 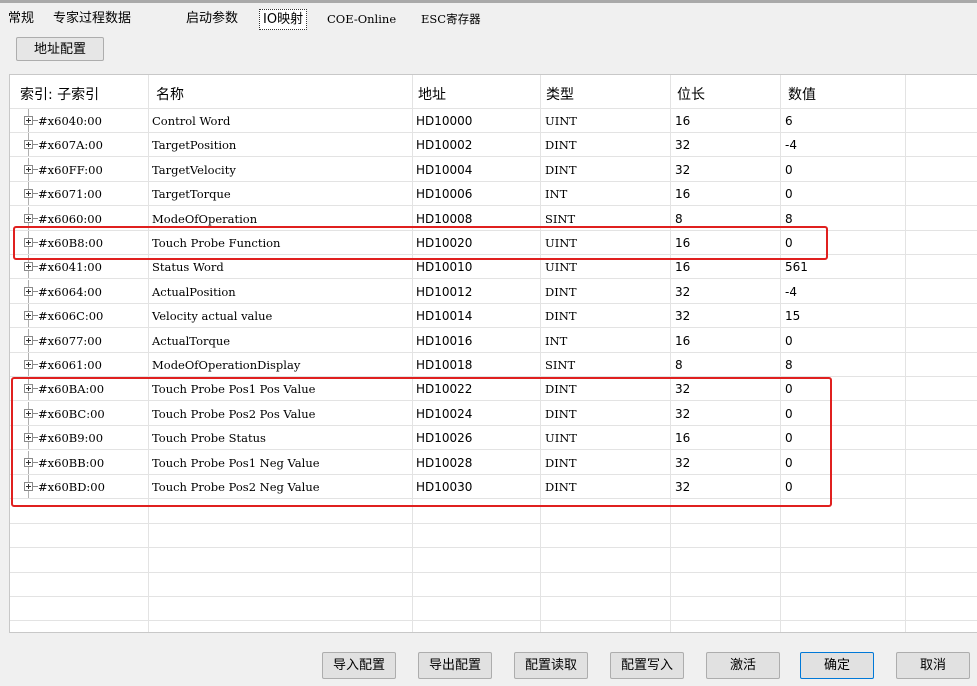 What do you see at coordinates (188, 267) in the screenshot?
I see `cell-name: Status Word` at bounding box center [188, 267].